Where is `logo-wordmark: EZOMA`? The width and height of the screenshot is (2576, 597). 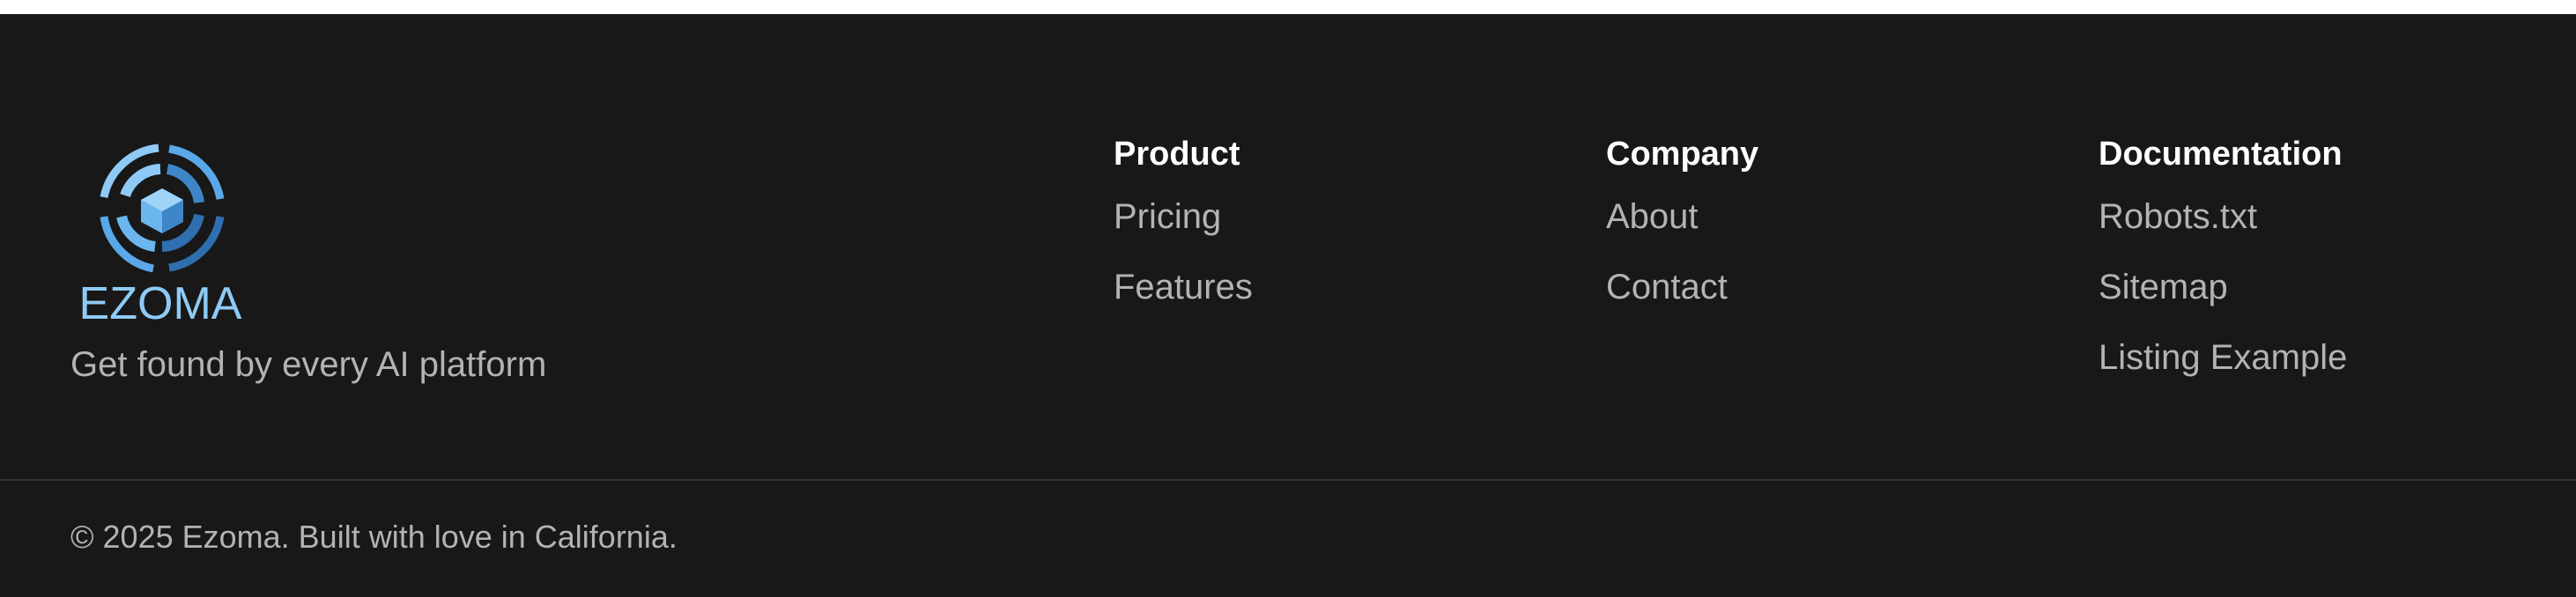
logo-wordmark: EZOMA is located at coordinates (161, 303).